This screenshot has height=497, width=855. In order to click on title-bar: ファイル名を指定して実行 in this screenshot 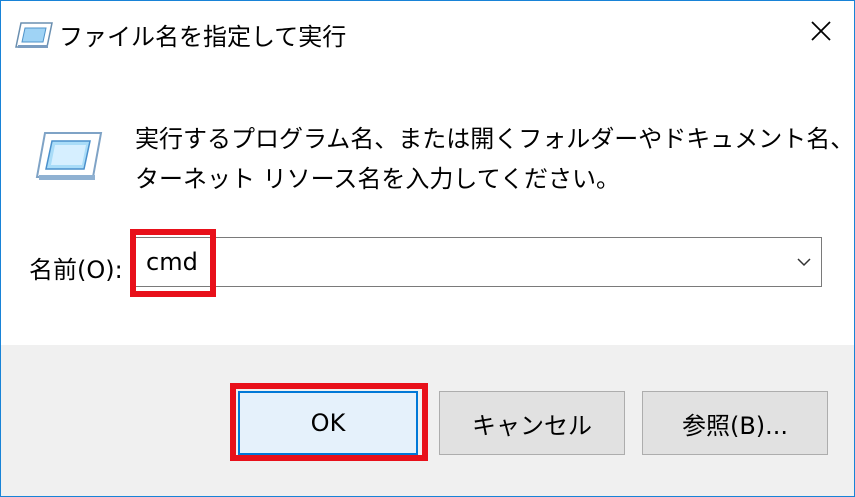, I will do `click(427, 34)`.